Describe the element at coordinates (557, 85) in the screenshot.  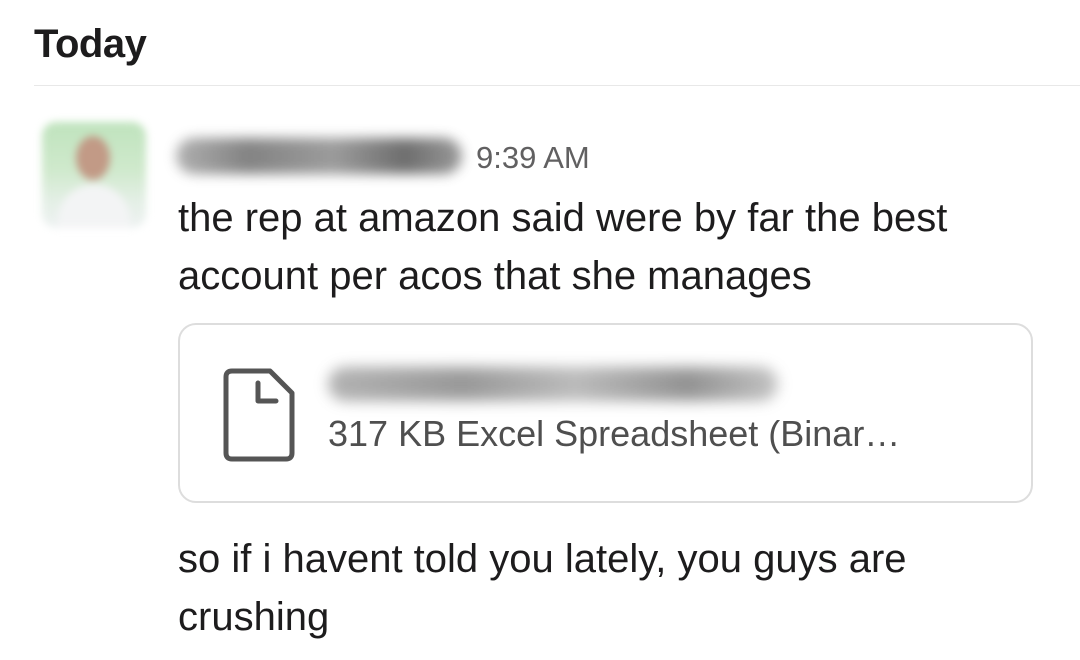
I see `day-divider` at that location.